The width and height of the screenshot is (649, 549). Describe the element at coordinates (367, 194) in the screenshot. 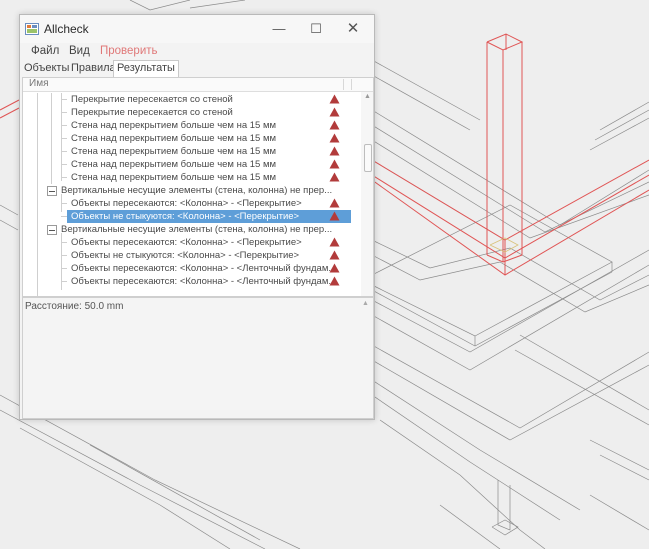

I see `tree-scrollbar: ▲` at that location.